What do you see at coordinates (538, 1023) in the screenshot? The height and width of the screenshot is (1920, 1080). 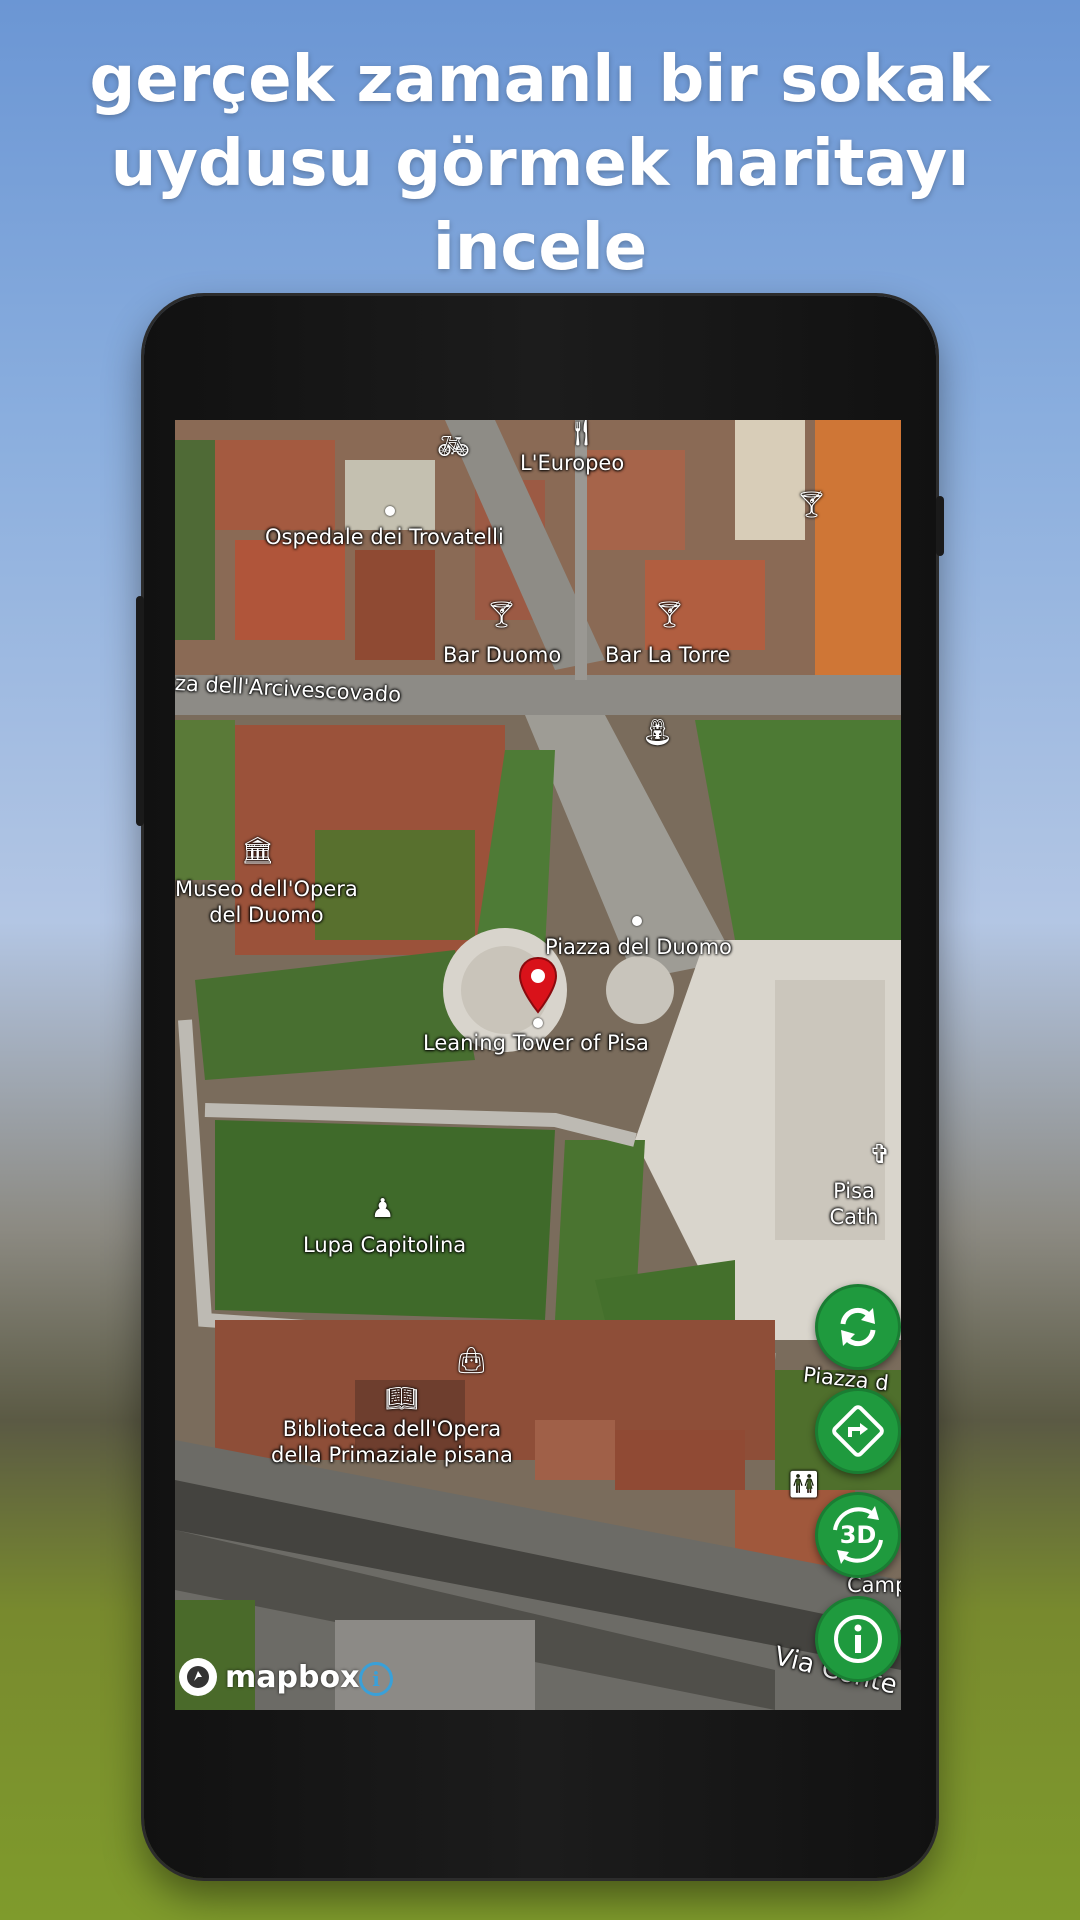 I see `poi-dot-tower` at bounding box center [538, 1023].